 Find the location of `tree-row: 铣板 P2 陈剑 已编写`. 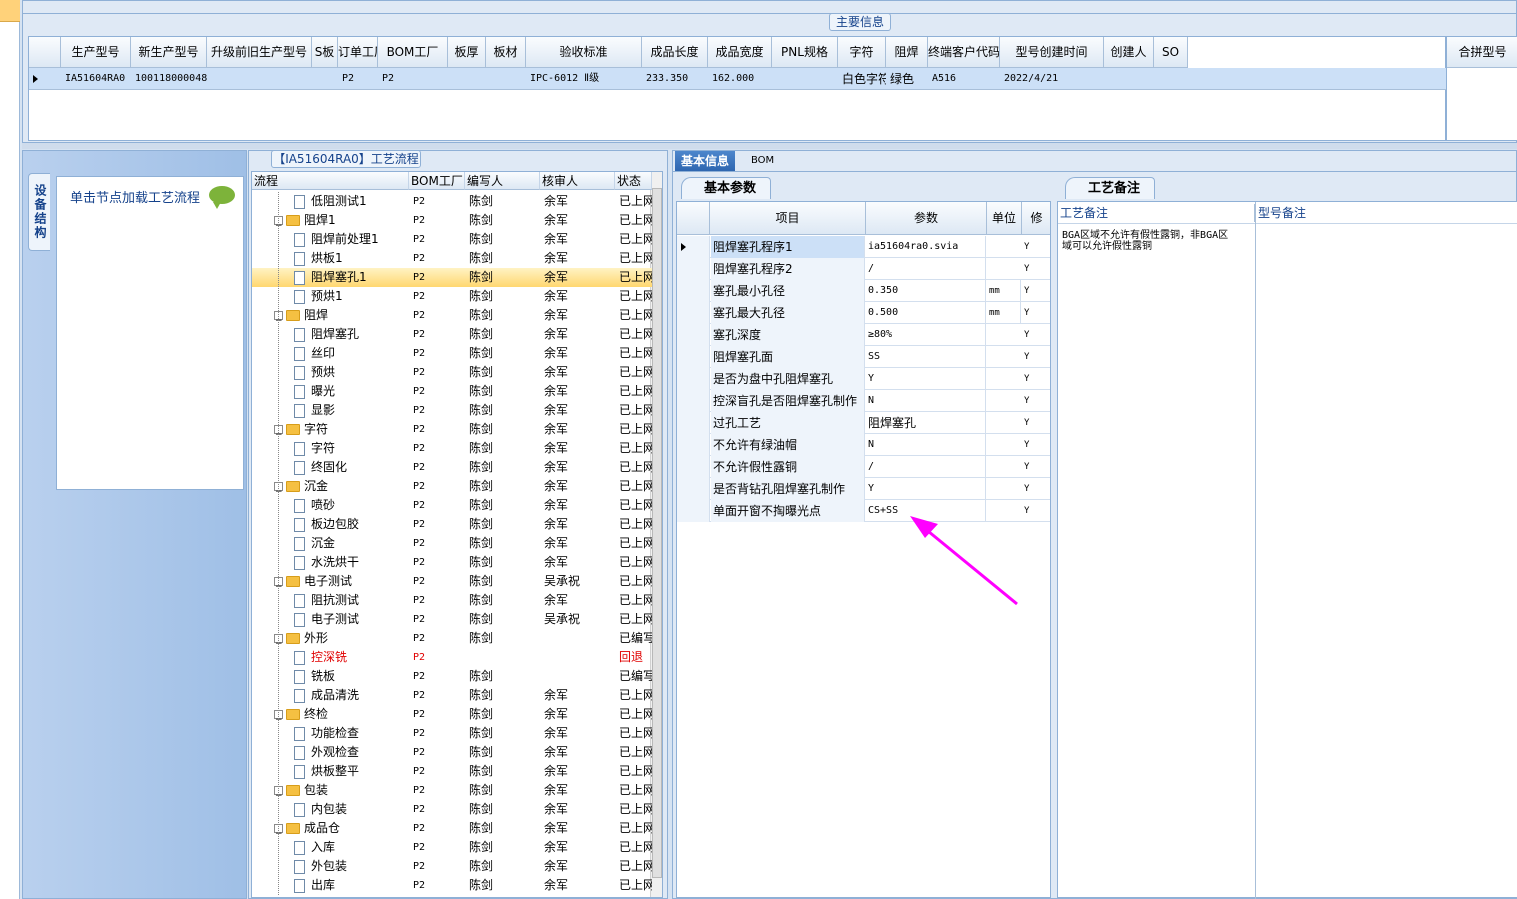

tree-row: 铣板 P2 陈剑 已编写 is located at coordinates (452, 676).